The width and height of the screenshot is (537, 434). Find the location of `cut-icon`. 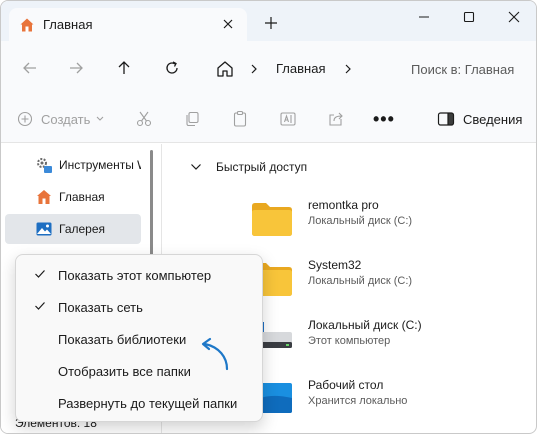

cut-icon is located at coordinates (144, 119).